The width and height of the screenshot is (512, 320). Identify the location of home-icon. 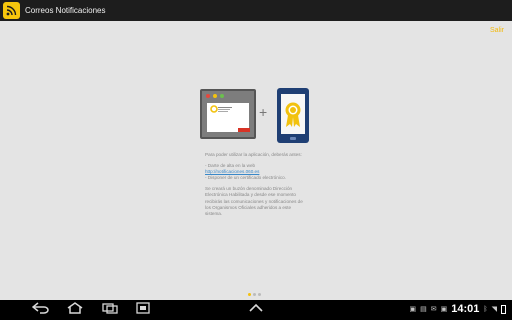
(75, 309).